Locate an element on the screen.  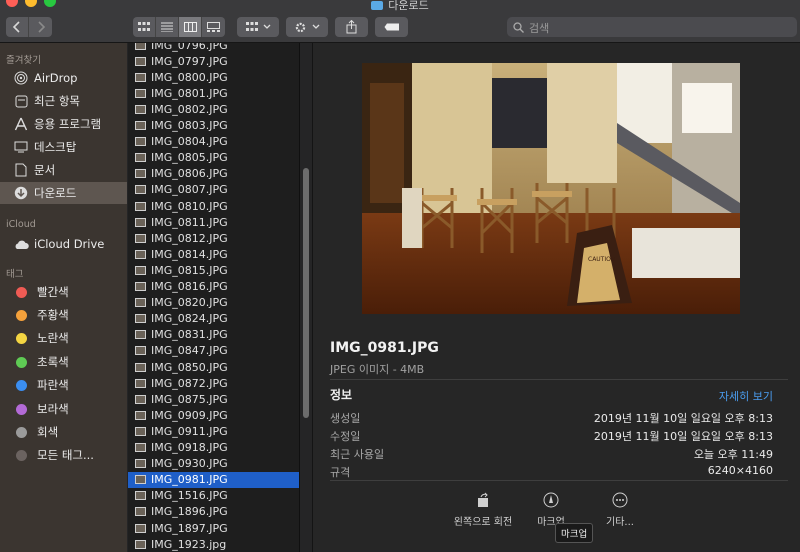
gear-icon is located at coordinates (300, 27).